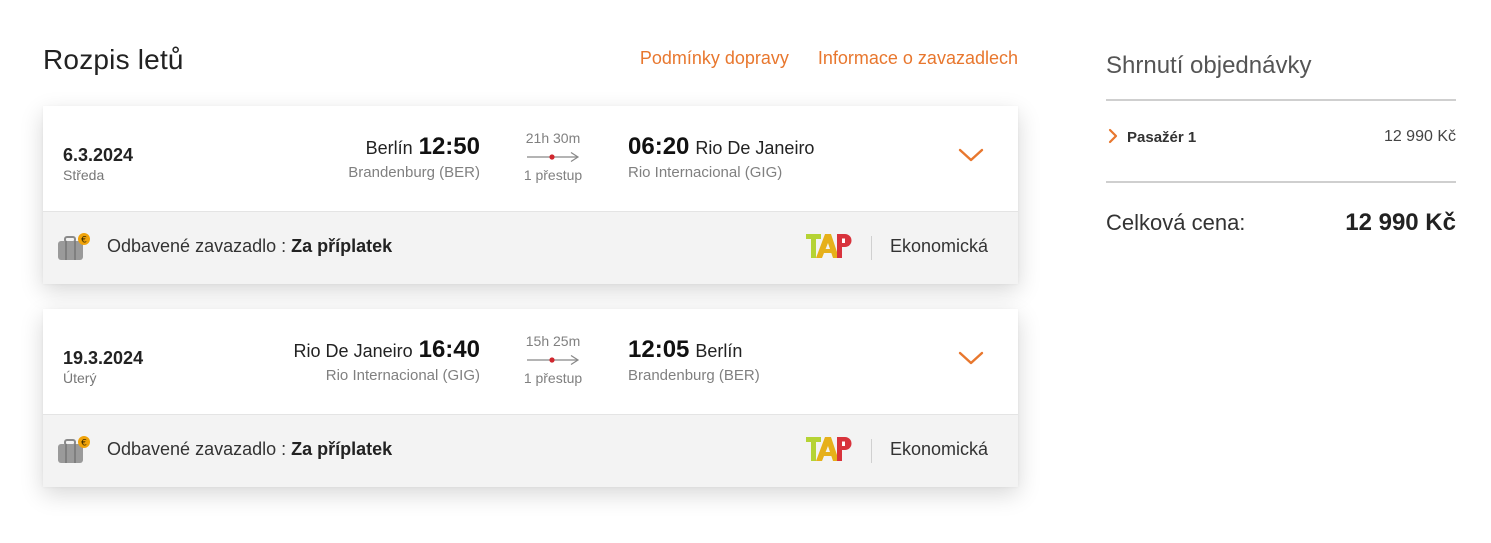  What do you see at coordinates (1400, 222) in the screenshot?
I see `total-price: 12 990 Kč` at bounding box center [1400, 222].